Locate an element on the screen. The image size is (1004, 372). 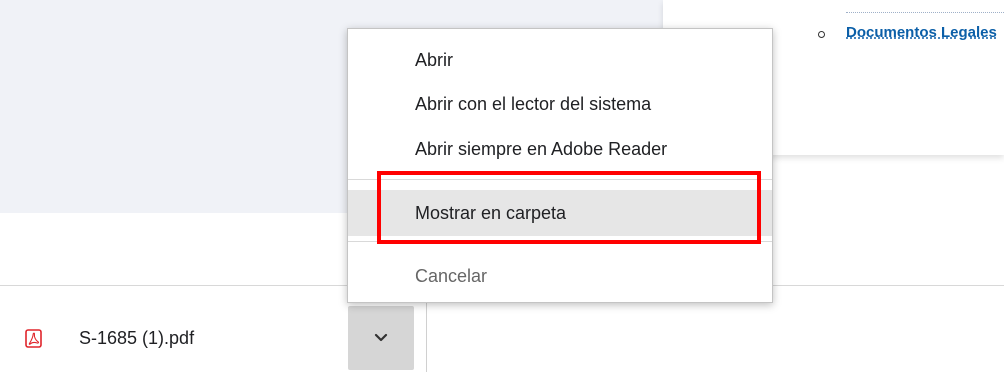
menu-item-mostrar-en-carpeta: Mostrar en carpeta is located at coordinates (560, 213).